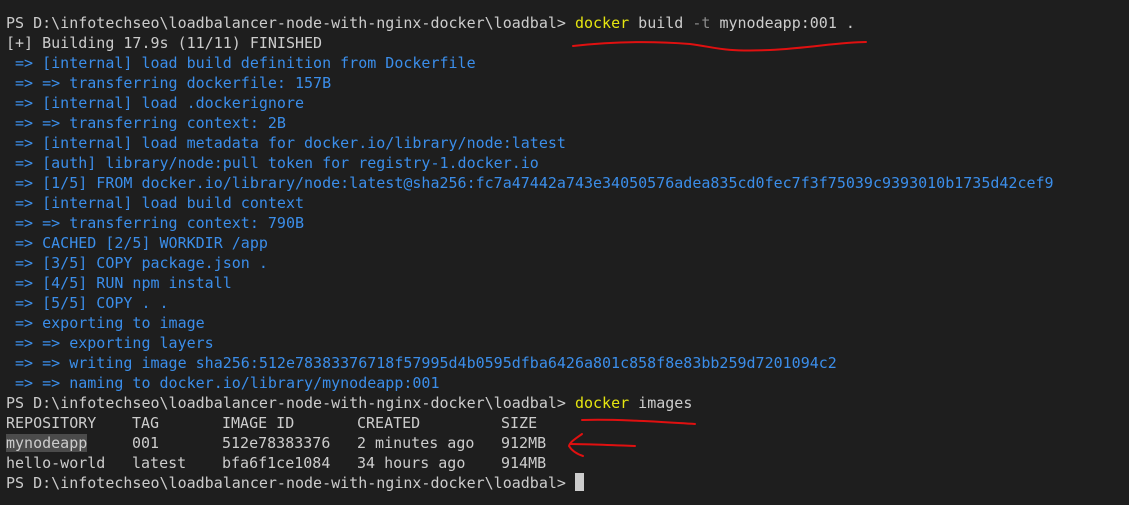 The image size is (1129, 505). What do you see at coordinates (602, 445) in the screenshot?
I see `arrow-shaft` at bounding box center [602, 445].